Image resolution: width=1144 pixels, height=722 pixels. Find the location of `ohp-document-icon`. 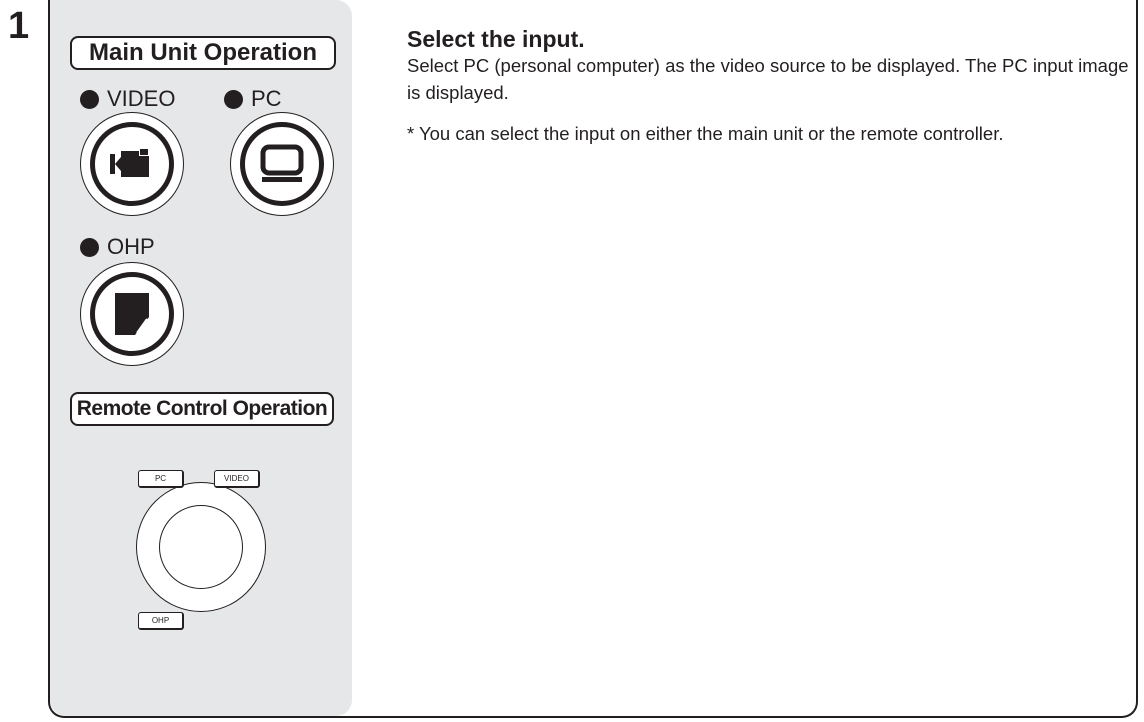

ohp-document-icon is located at coordinates (132, 314).